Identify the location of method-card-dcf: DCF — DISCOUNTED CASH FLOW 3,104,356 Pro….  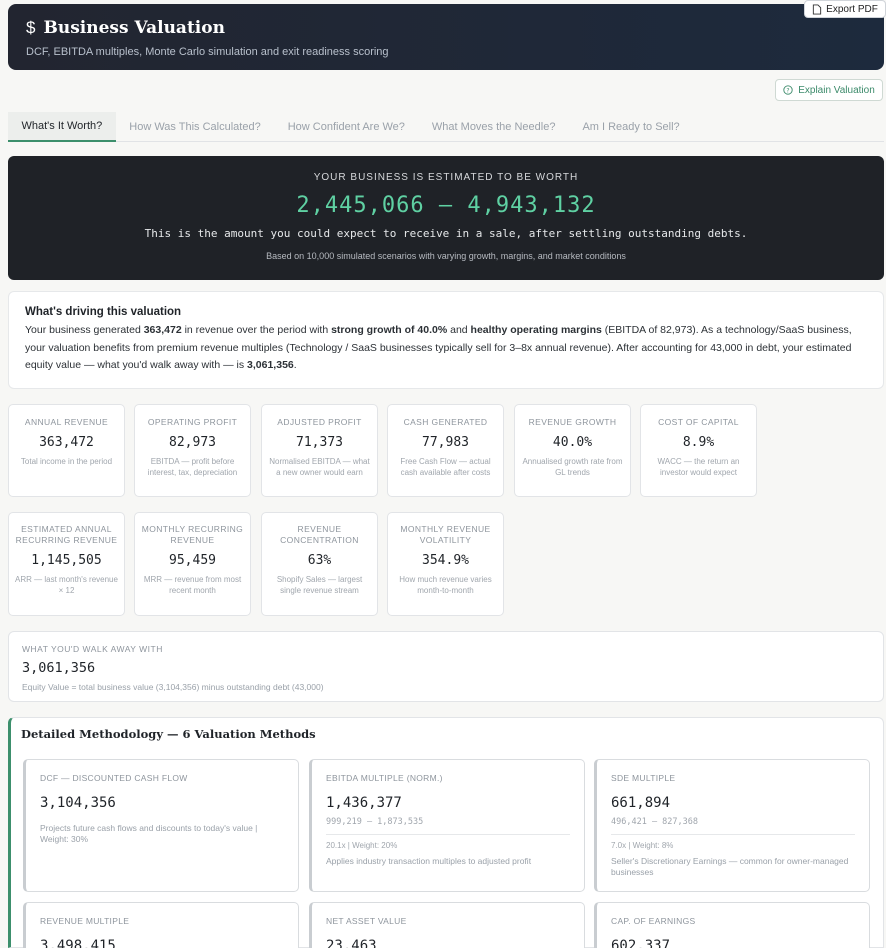
(161, 825).